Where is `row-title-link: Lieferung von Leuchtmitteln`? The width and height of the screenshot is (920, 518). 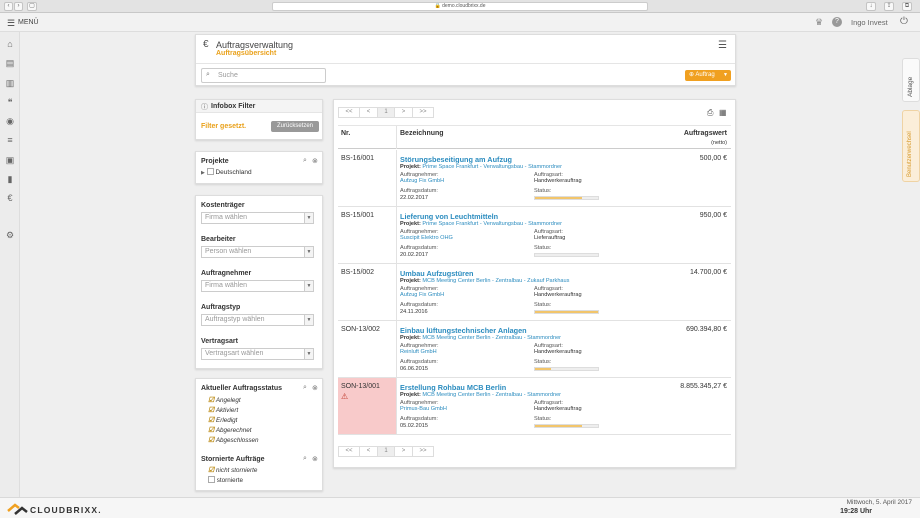
row-title-link: Lieferung von Leuchtmitteln is located at coordinates (449, 216).